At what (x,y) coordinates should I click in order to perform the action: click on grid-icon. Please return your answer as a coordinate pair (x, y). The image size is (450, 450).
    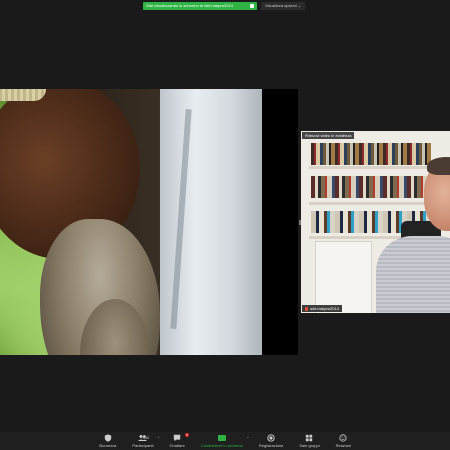
    Looking at the image, I should click on (309, 438).